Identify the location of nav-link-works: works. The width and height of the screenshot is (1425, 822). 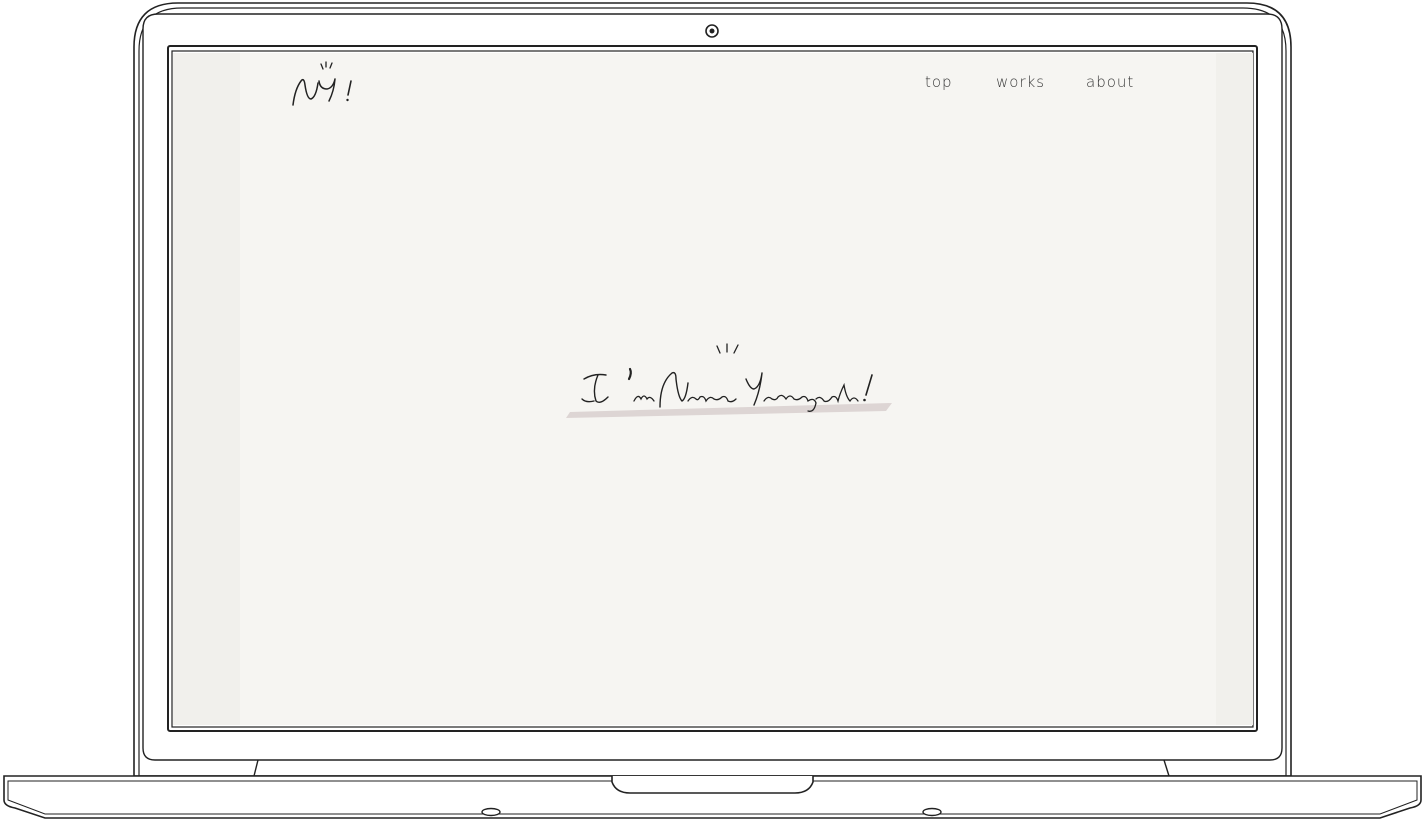
(1020, 82).